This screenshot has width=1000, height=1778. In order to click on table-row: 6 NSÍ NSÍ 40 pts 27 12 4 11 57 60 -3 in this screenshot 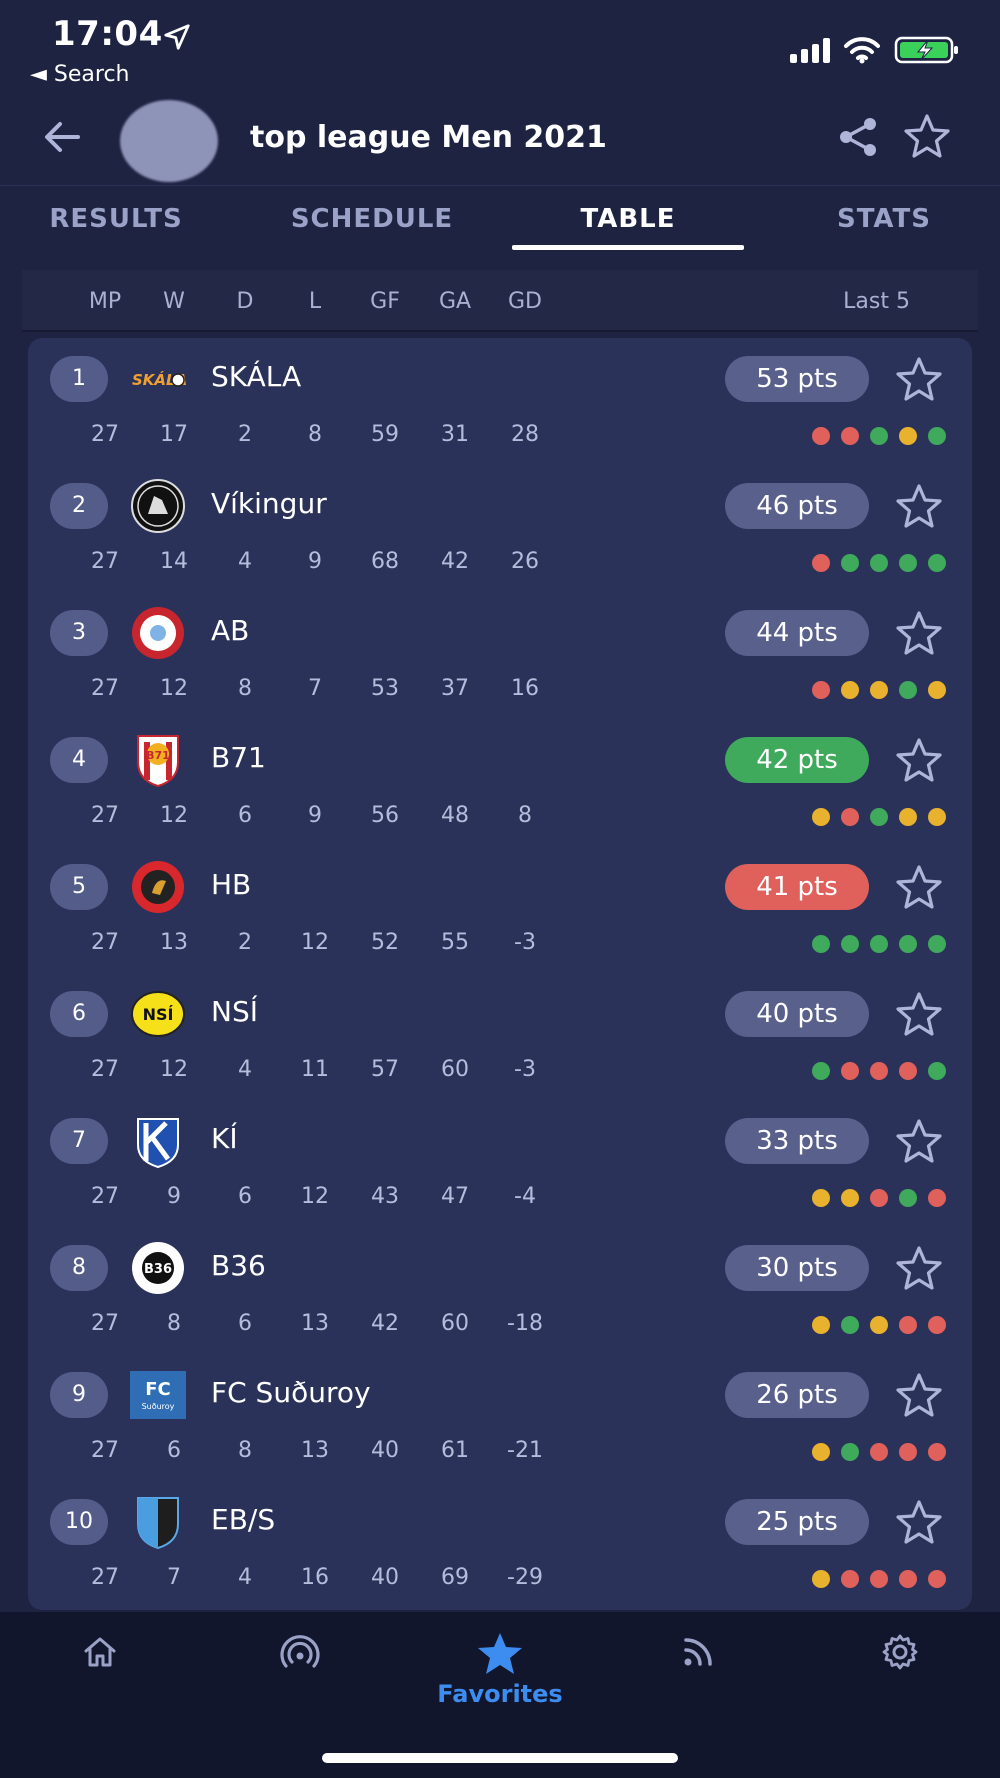, I will do `click(500, 1036)`.